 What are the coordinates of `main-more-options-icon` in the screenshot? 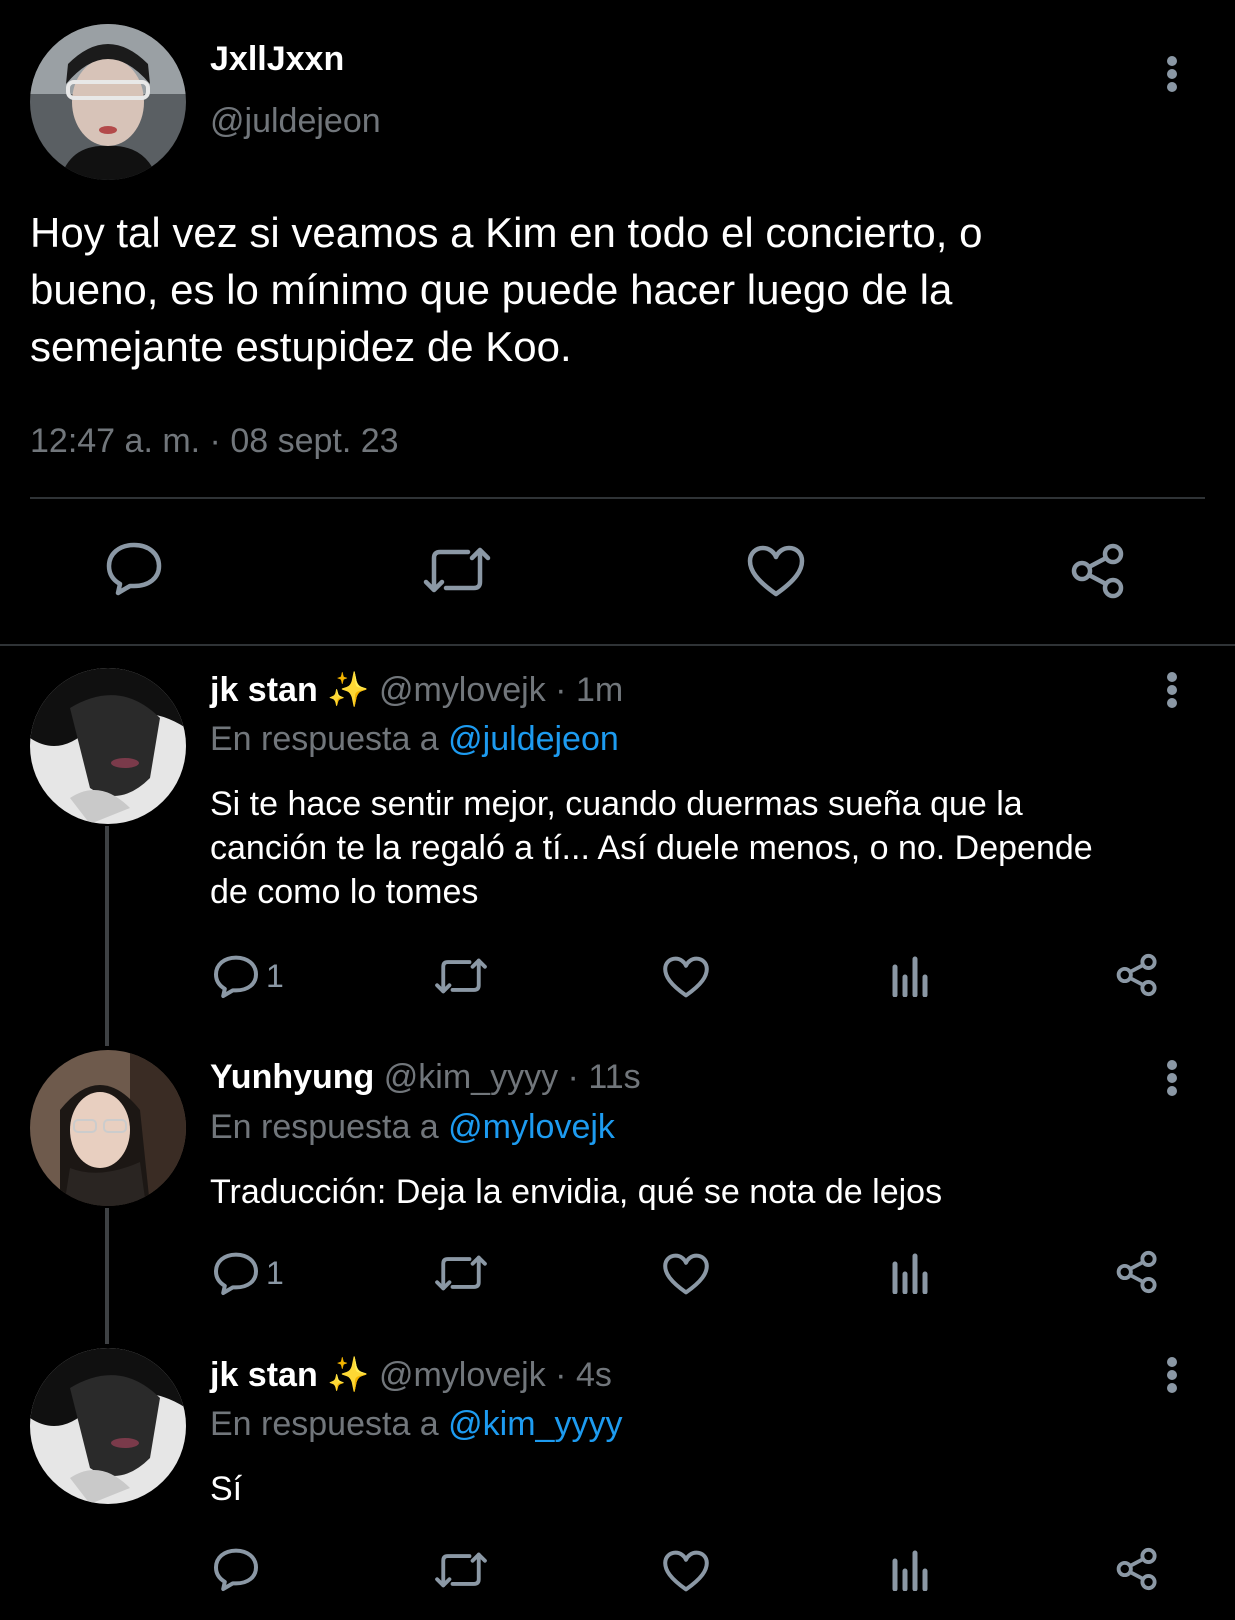 It's located at (1172, 74).